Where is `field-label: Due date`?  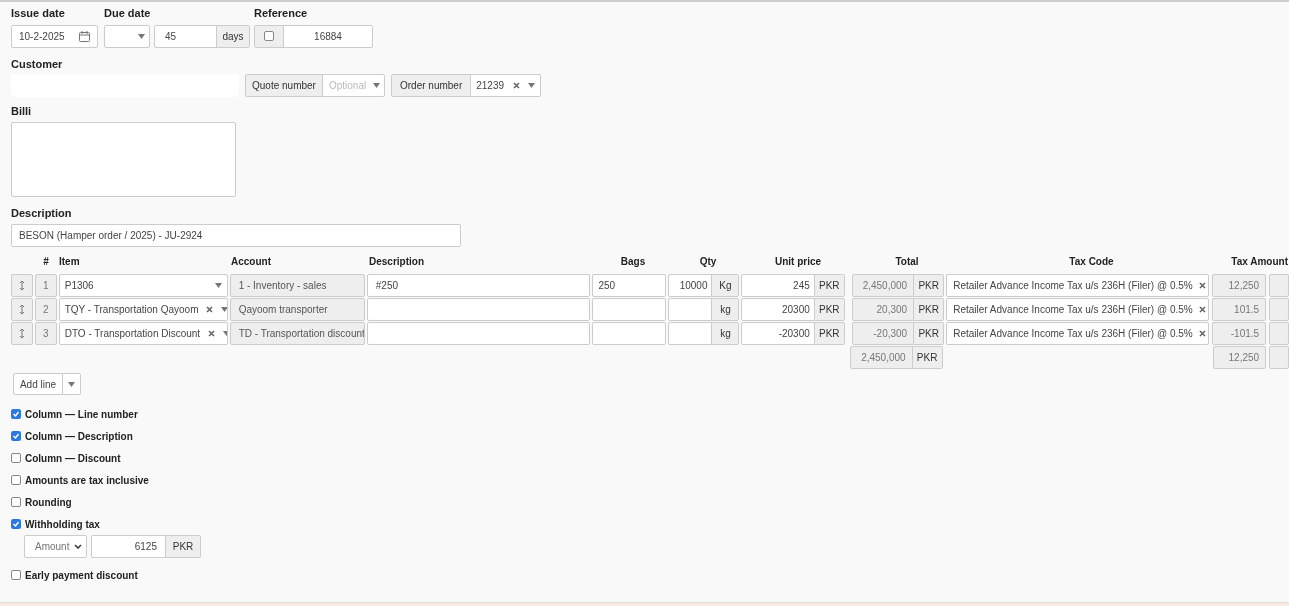 field-label: Due date is located at coordinates (128, 13).